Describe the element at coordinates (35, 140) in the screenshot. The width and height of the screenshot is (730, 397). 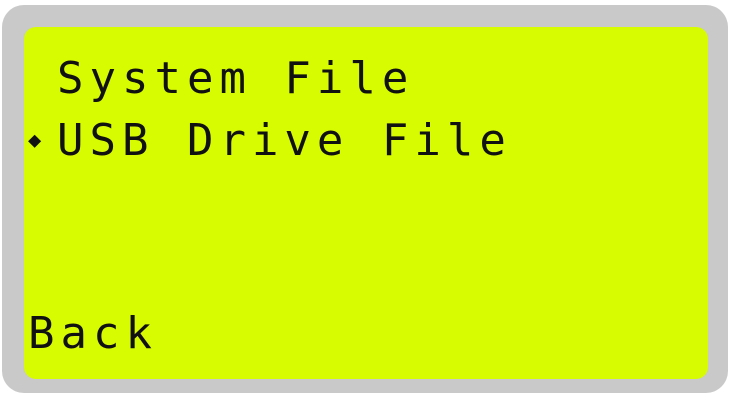
I see `selection-diamond-icon: ◆` at that location.